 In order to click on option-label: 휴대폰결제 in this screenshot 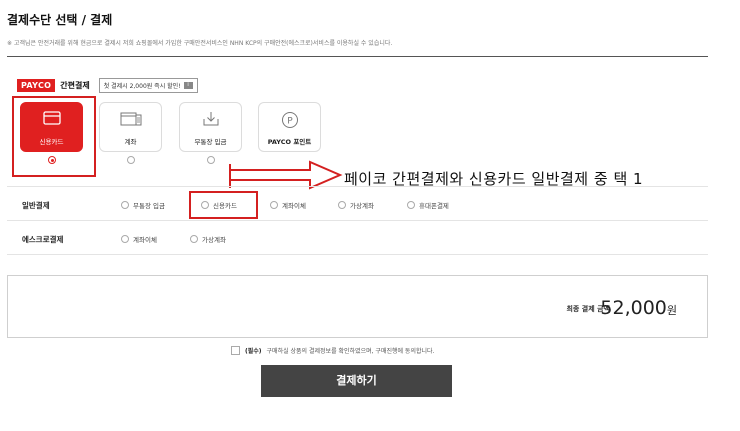, I will do `click(434, 206)`.